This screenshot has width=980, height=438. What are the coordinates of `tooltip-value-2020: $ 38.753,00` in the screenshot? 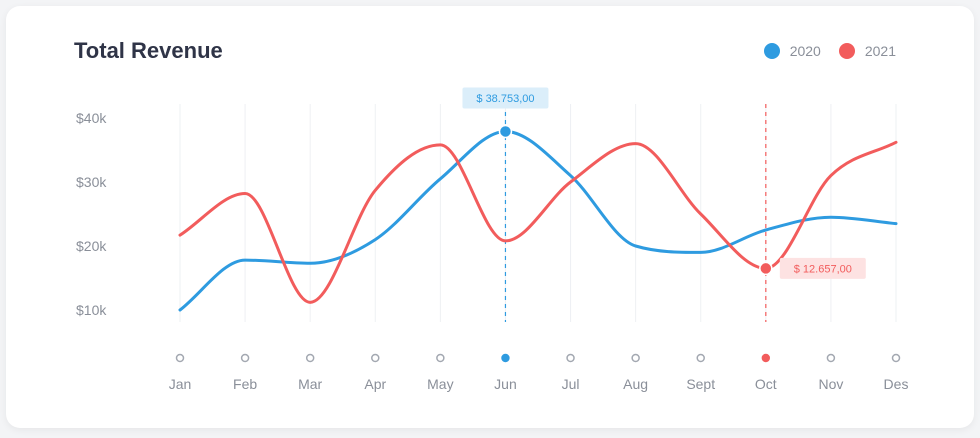 It's located at (505, 99).